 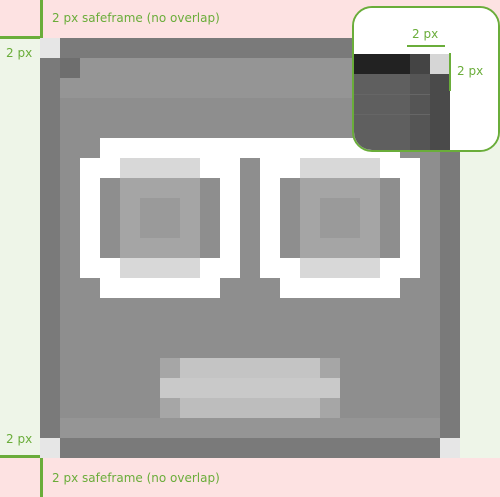 I want to click on right-lens-rim-top, so click(x=340, y=168).